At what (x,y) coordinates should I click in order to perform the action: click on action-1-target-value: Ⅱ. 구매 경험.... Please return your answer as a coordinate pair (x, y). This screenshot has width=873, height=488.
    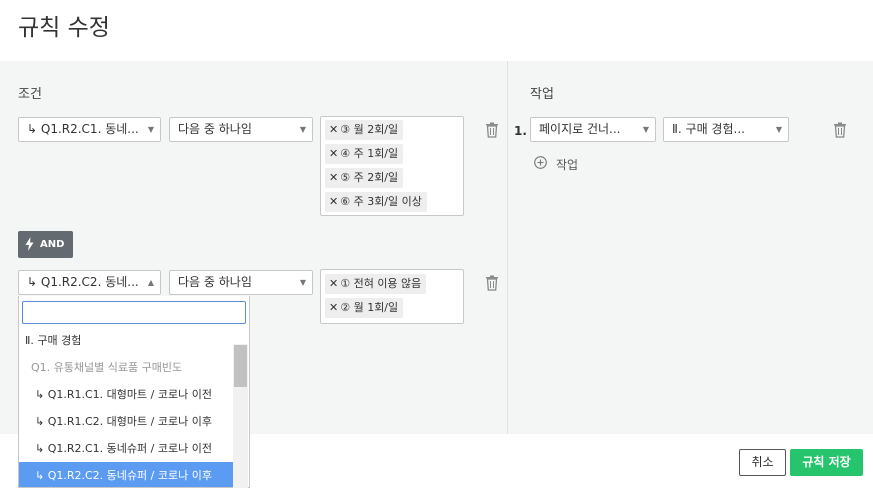
    Looking at the image, I should click on (708, 129).